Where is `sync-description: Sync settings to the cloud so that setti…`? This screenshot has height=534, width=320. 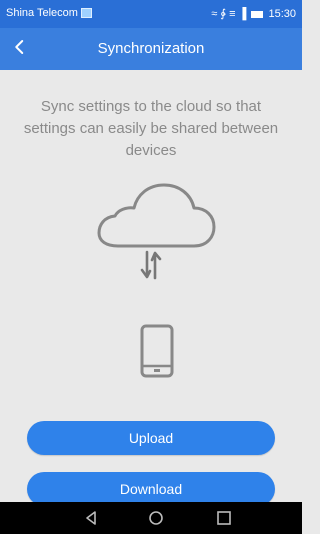 sync-description: Sync settings to the cloud so that setti… is located at coordinates (151, 128).